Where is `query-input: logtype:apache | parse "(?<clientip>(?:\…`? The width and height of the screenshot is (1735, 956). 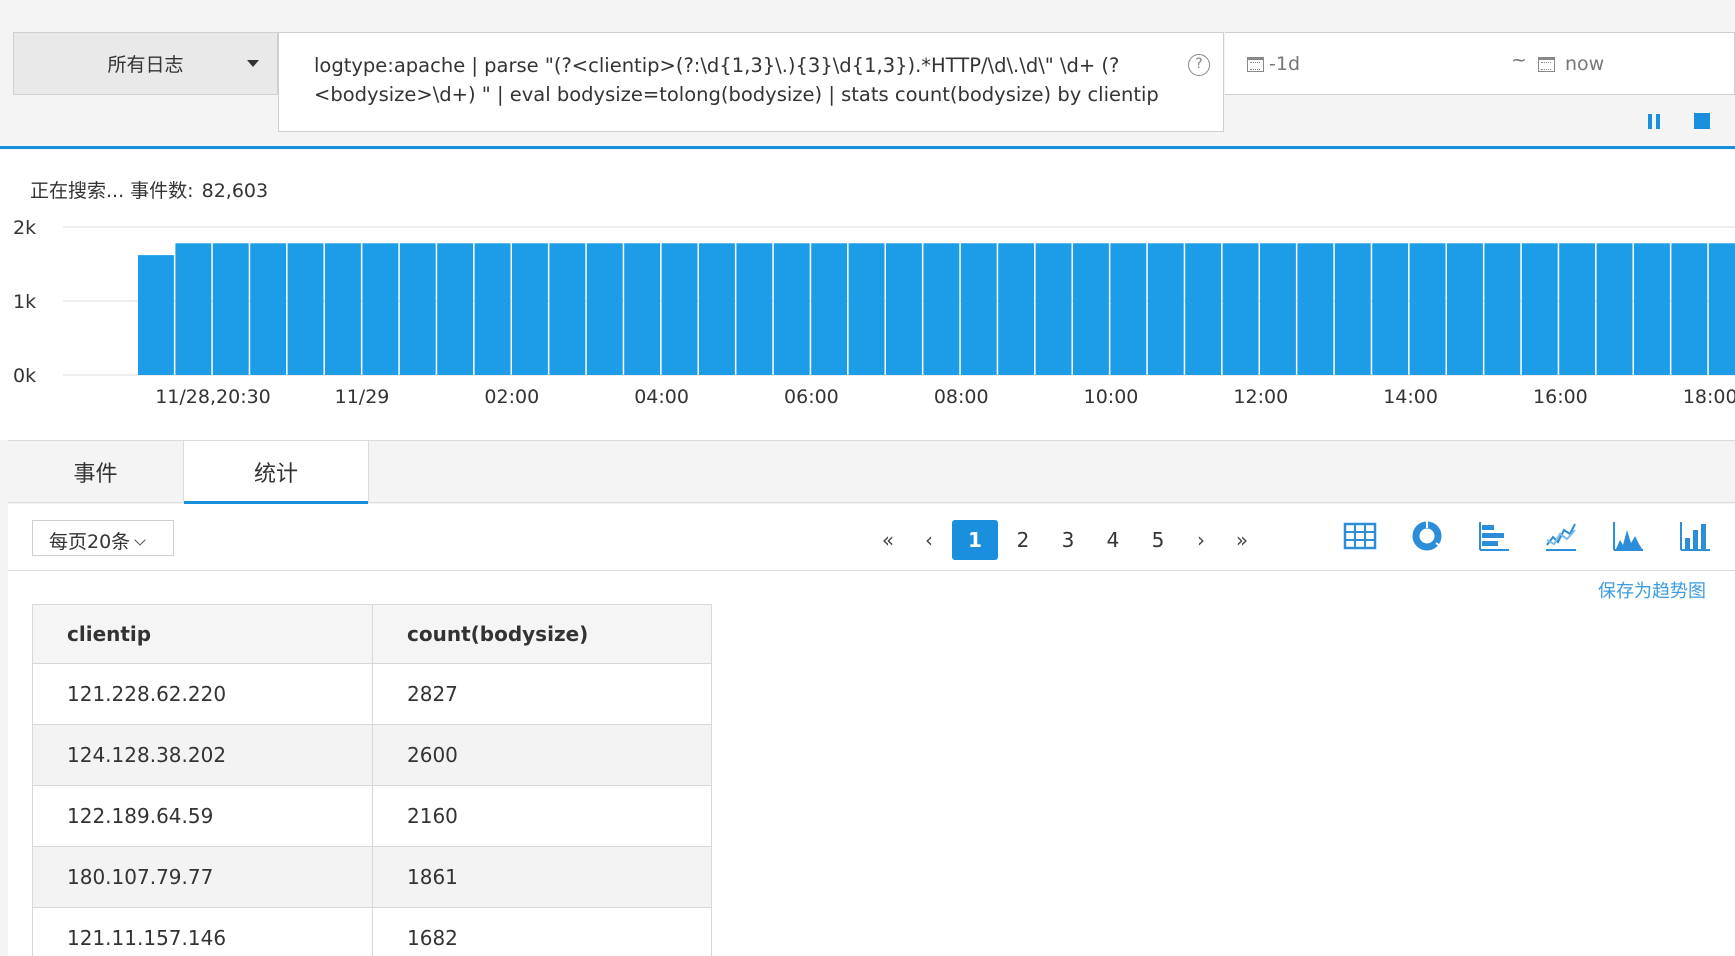 query-input: logtype:apache | parse "(?<clientip>(?:\… is located at coordinates (751, 82).